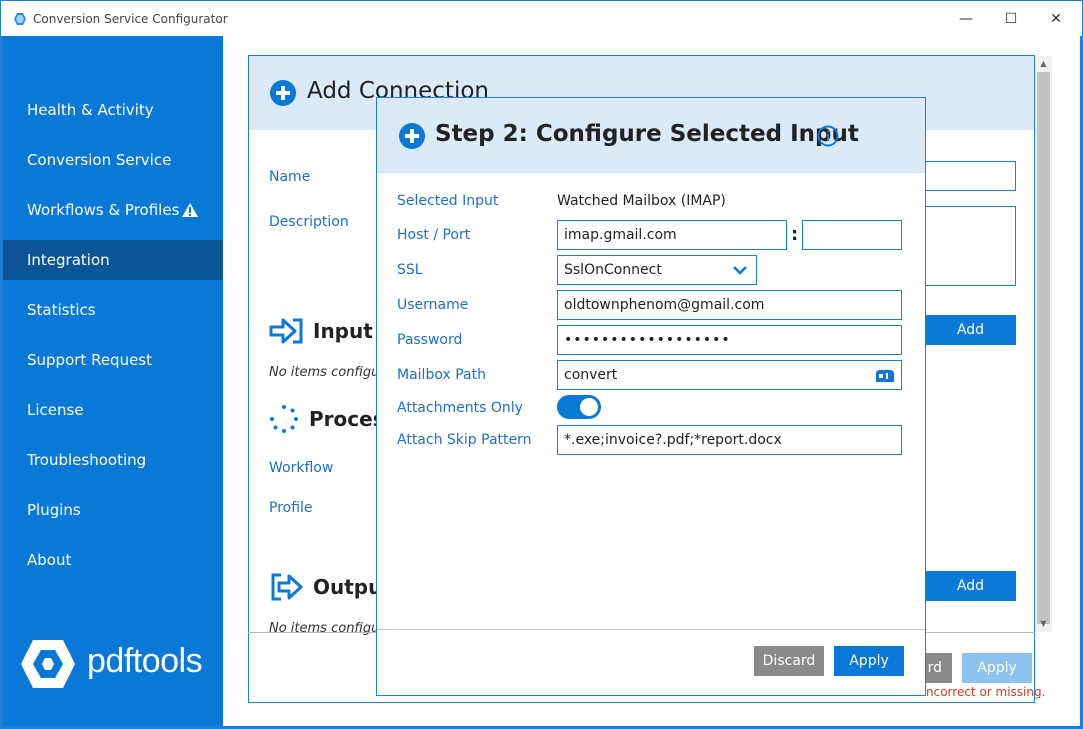  Describe the element at coordinates (729, 440) in the screenshot. I see `attach-skip-pattern-input: *.exe;invoice?.pdf;*report.docx` at that location.